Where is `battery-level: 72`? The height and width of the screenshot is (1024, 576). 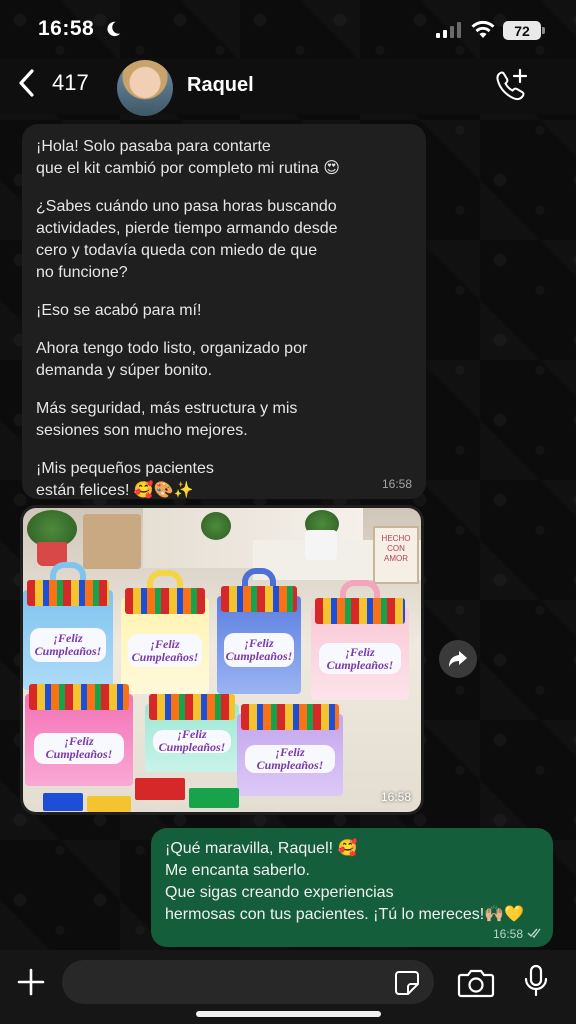
battery-level: 72 is located at coordinates (522, 30).